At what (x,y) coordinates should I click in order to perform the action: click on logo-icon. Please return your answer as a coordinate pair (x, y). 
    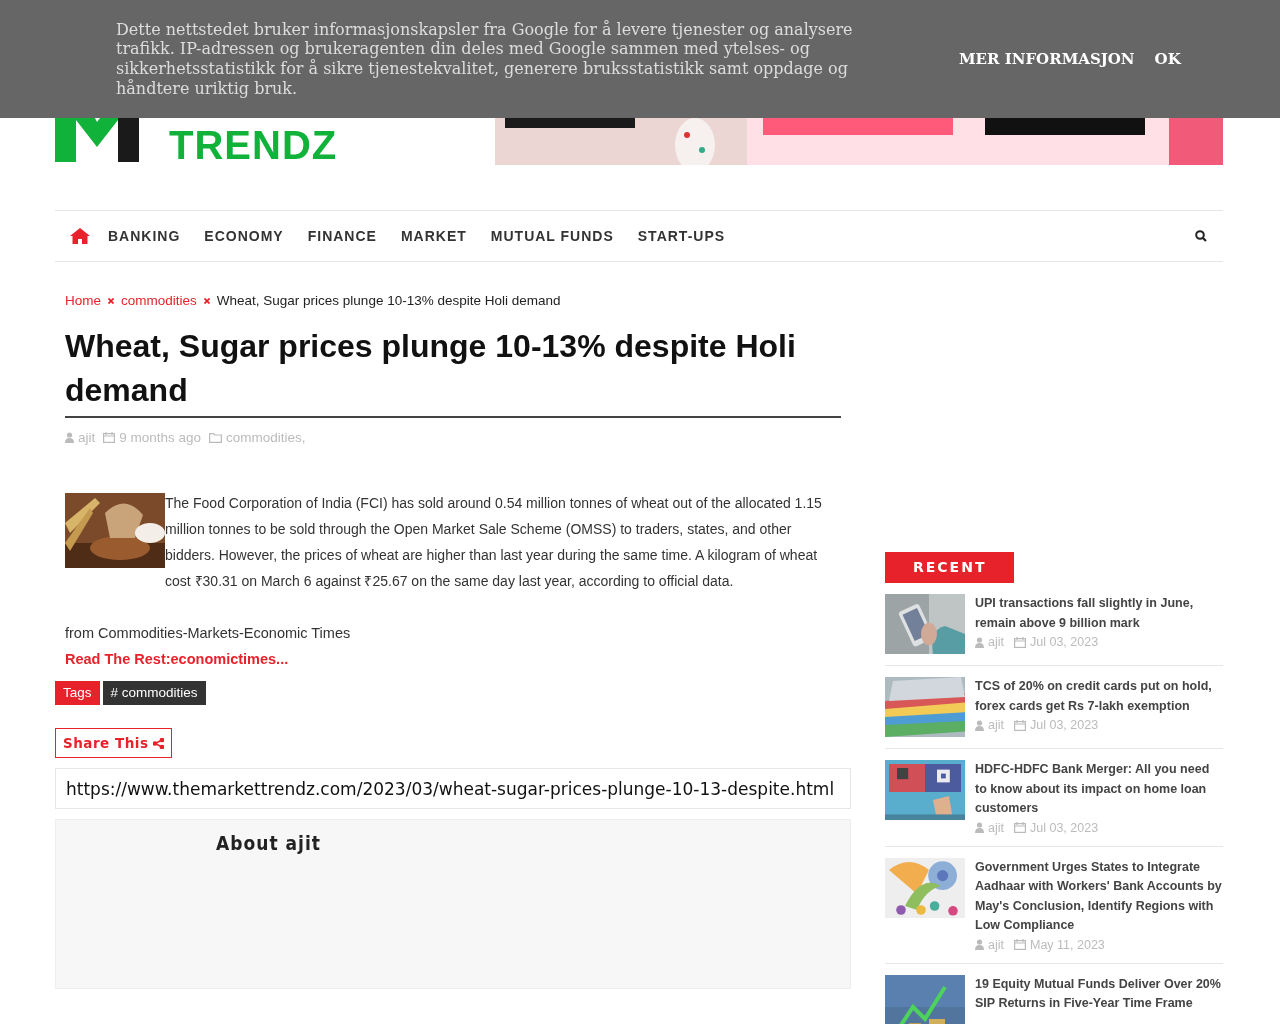
    Looking at the image, I should click on (97, 140).